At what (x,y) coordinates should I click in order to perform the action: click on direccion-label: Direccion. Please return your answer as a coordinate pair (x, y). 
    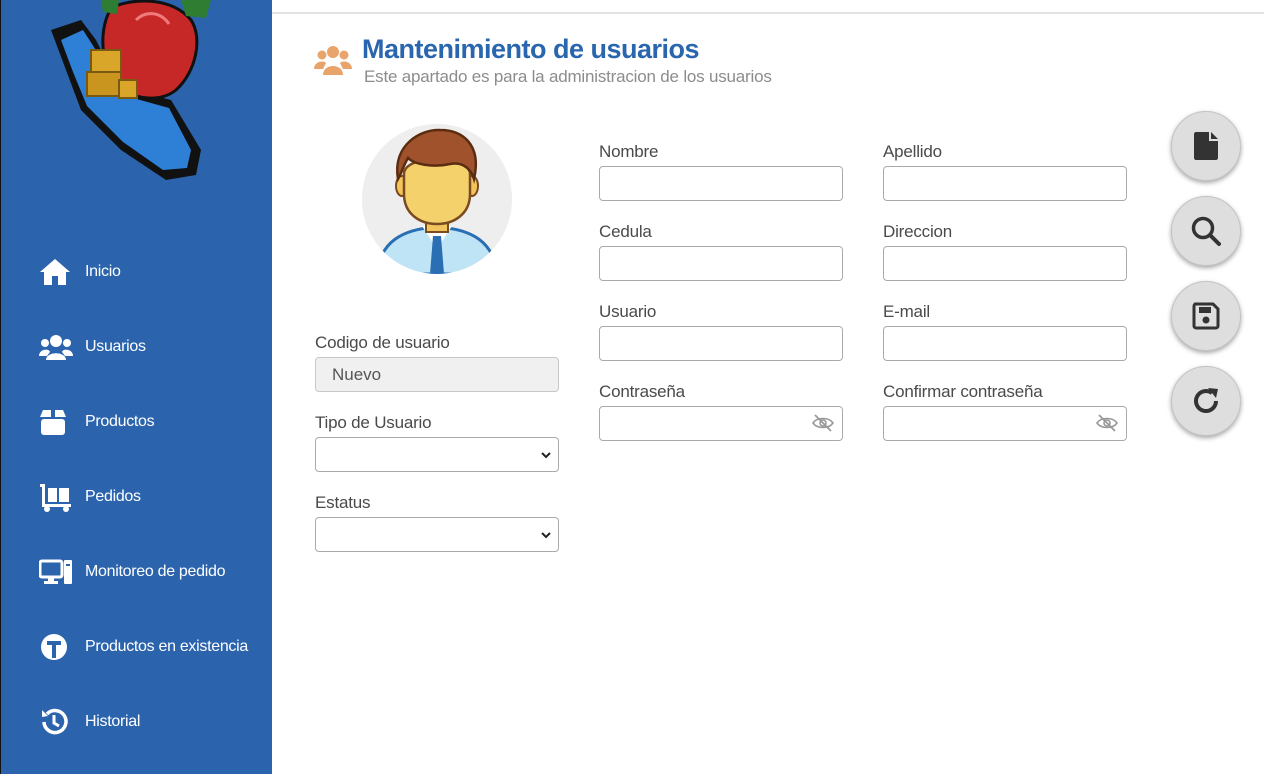
    Looking at the image, I should click on (918, 231).